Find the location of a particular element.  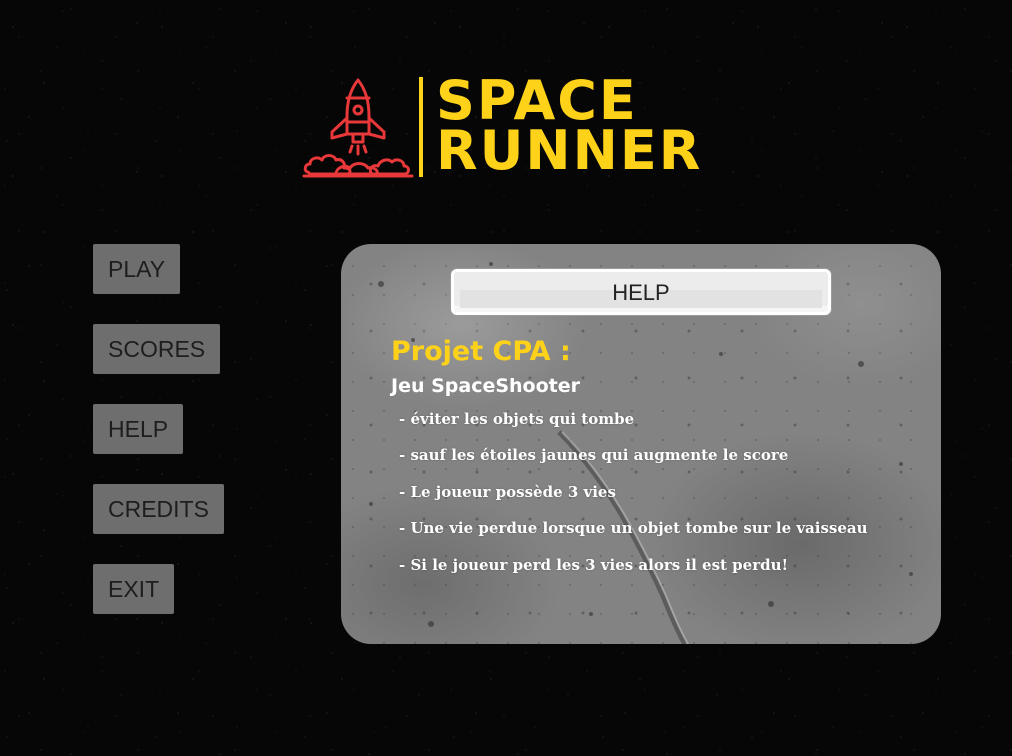

play-button: PLAY is located at coordinates (137, 269).